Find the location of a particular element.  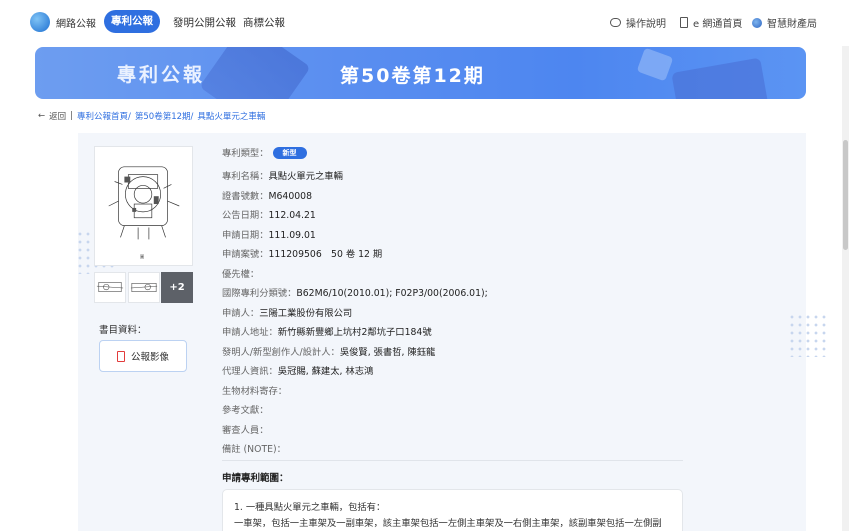

field-label: 生物材料寄存： is located at coordinates (255, 391).